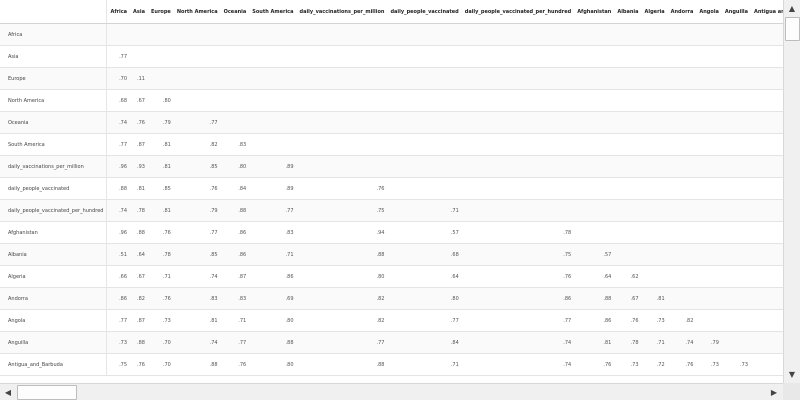  Describe the element at coordinates (709, 12) in the screenshot. I see `column-header: Angola` at that location.